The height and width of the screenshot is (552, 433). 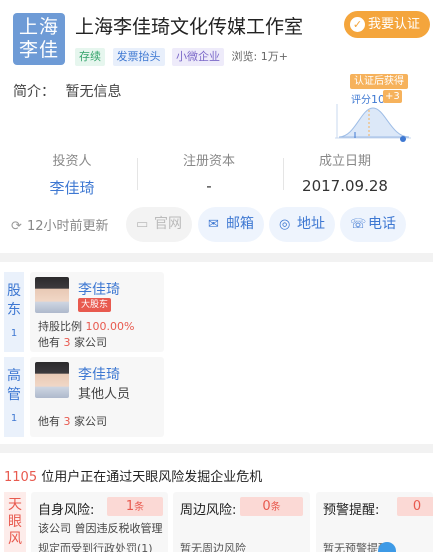 What do you see at coordinates (209, 172) in the screenshot?
I see `stat-capital: 注册资本 -` at bounding box center [209, 172].